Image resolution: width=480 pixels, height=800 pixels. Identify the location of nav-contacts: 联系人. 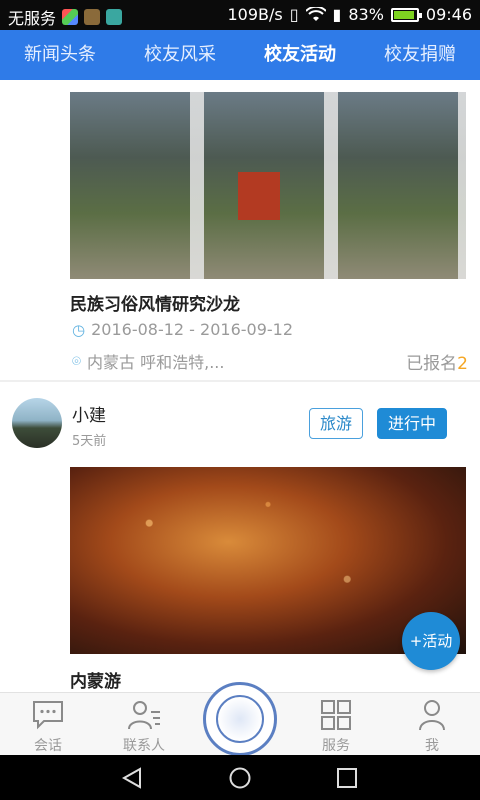
(144, 724).